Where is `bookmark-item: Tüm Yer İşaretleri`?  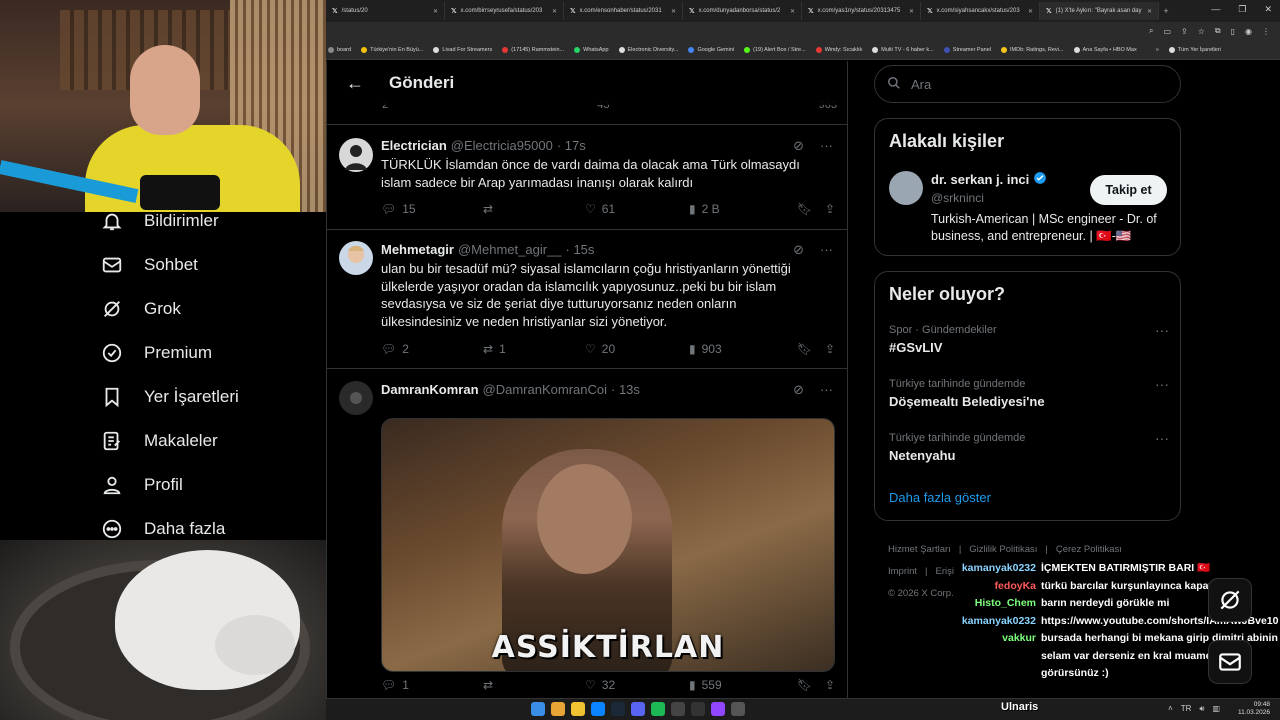
bookmark-item: Tüm Yer İşaretleri is located at coordinates (1194, 49).